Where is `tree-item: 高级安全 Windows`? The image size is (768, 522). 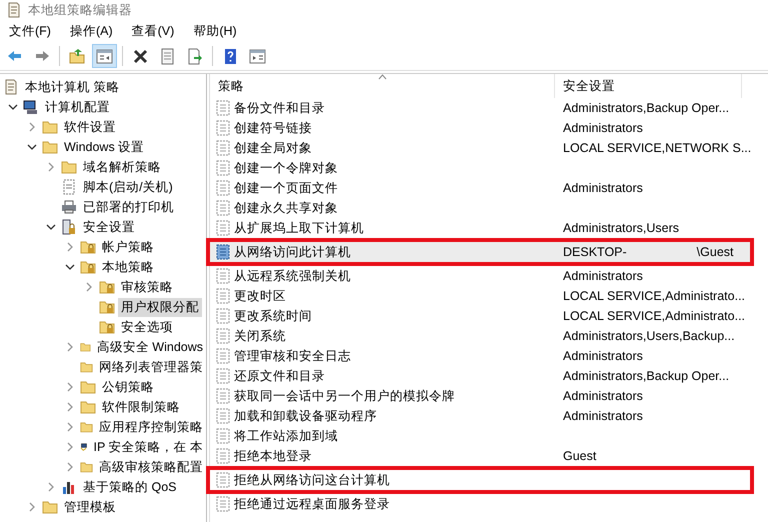 tree-item: 高级安全 Windows is located at coordinates (150, 347).